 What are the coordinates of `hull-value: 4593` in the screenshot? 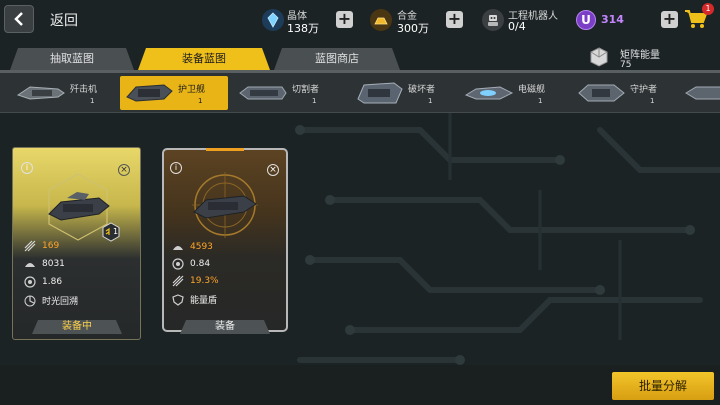 It's located at (201, 247).